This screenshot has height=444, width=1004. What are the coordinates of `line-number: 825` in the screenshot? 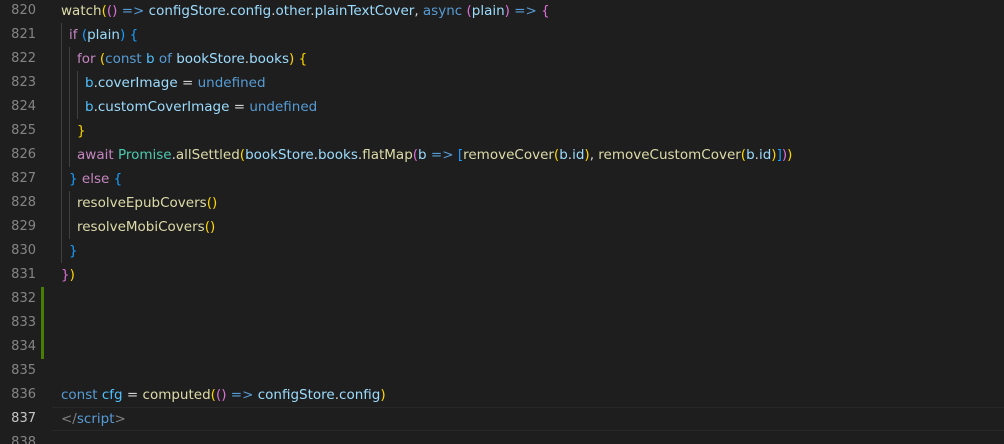 It's located at (23, 130).